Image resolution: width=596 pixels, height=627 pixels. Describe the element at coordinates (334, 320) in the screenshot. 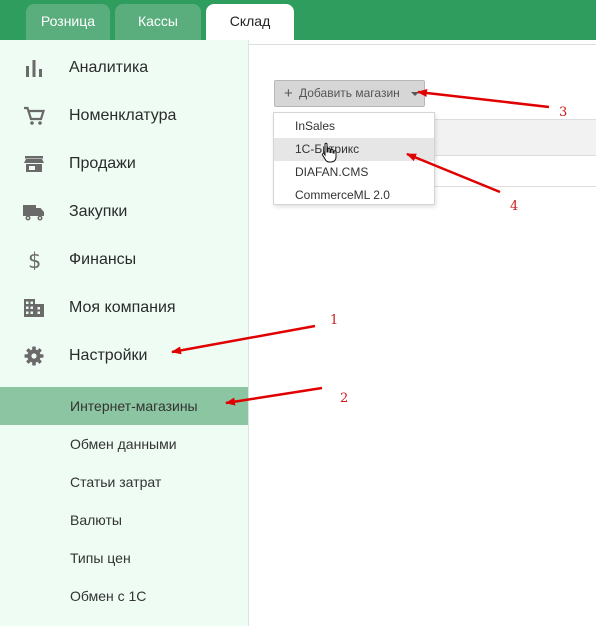

I see `annotation-number-1: 1` at that location.